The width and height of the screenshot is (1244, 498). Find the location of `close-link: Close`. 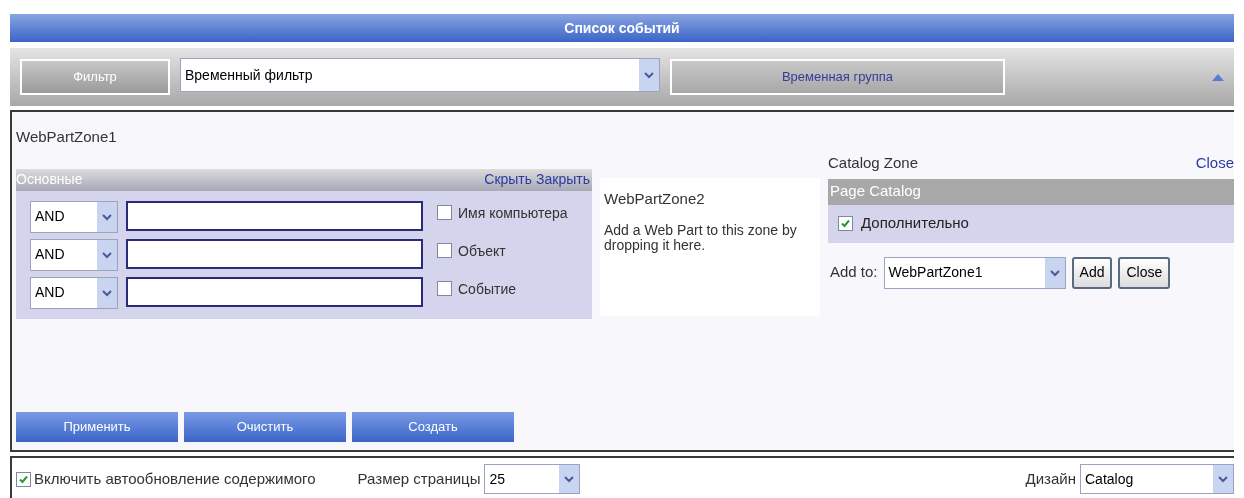

close-link: Close is located at coordinates (1214, 163).